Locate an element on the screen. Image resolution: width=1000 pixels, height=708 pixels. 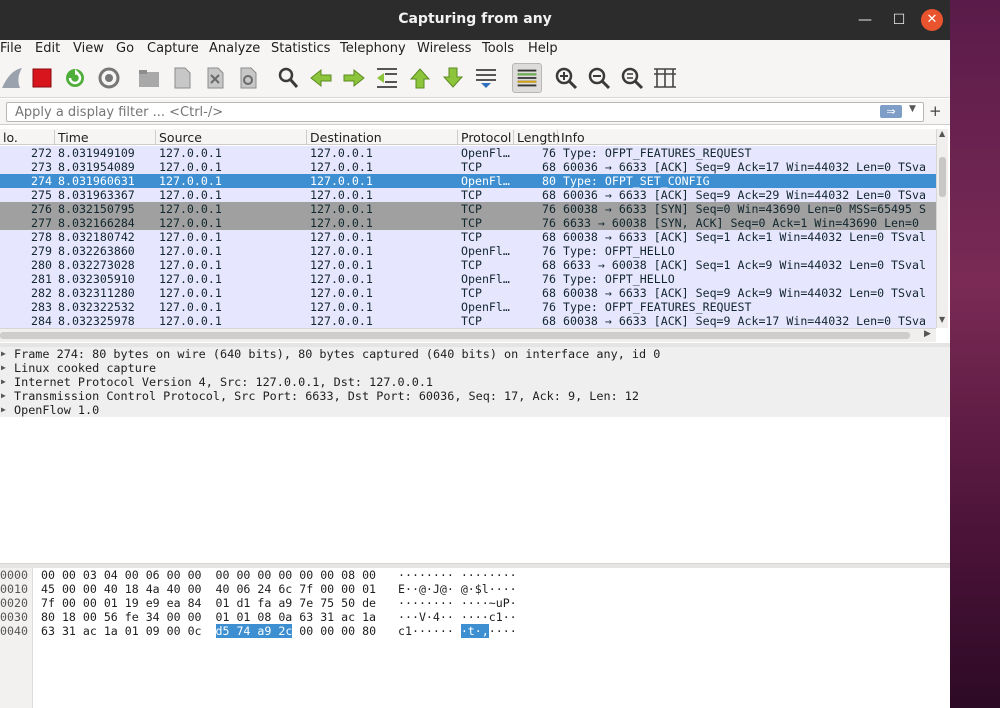
column-header-time: Time is located at coordinates (105, 137).